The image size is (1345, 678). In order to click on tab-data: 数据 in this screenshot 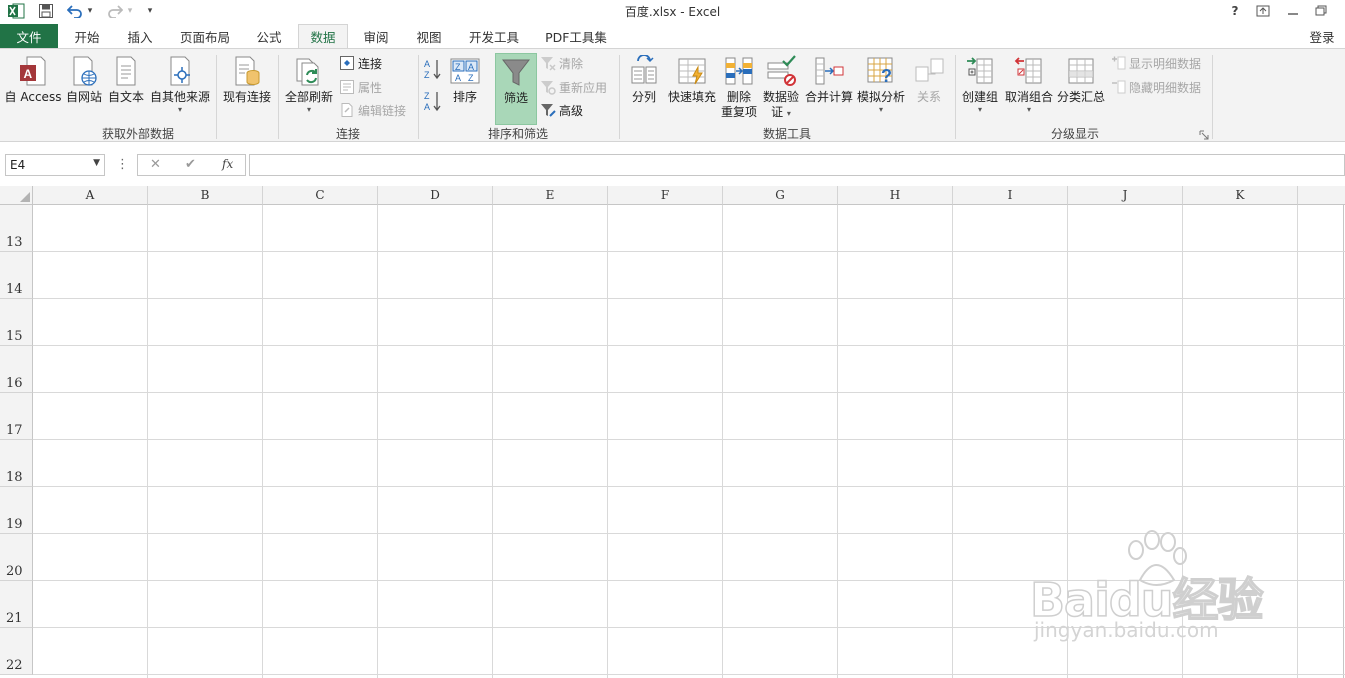, I will do `click(323, 36)`.